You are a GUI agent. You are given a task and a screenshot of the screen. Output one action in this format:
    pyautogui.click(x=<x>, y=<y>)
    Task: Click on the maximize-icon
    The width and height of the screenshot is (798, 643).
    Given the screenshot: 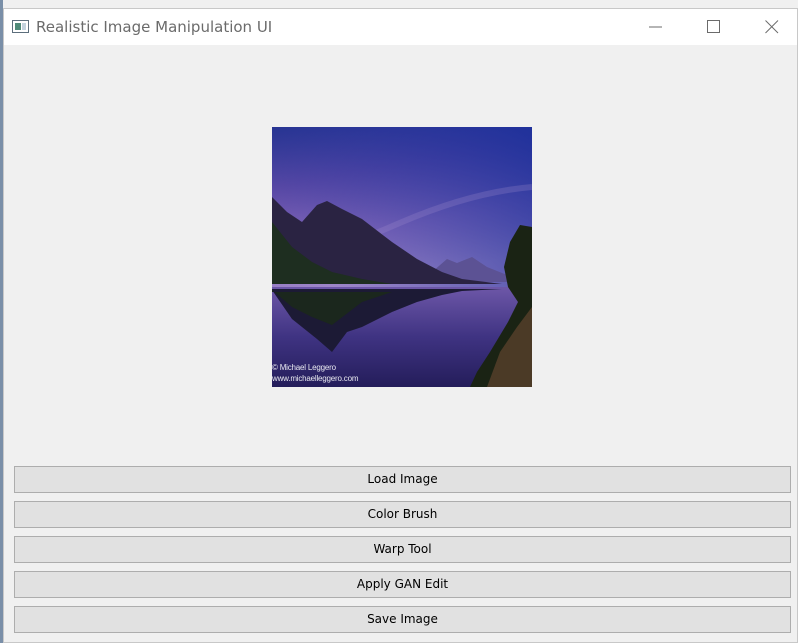 What is the action you would take?
    pyautogui.click(x=713, y=26)
    